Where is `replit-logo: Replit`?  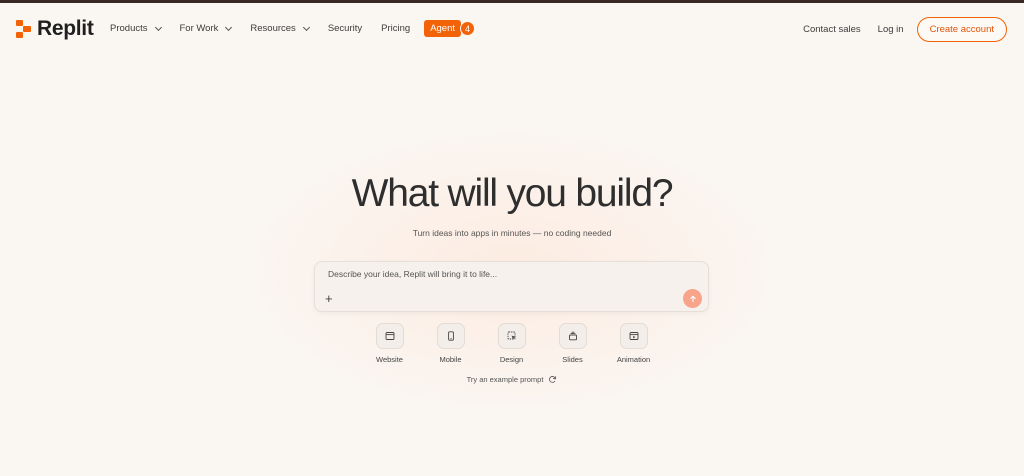 replit-logo: Replit is located at coordinates (55, 29).